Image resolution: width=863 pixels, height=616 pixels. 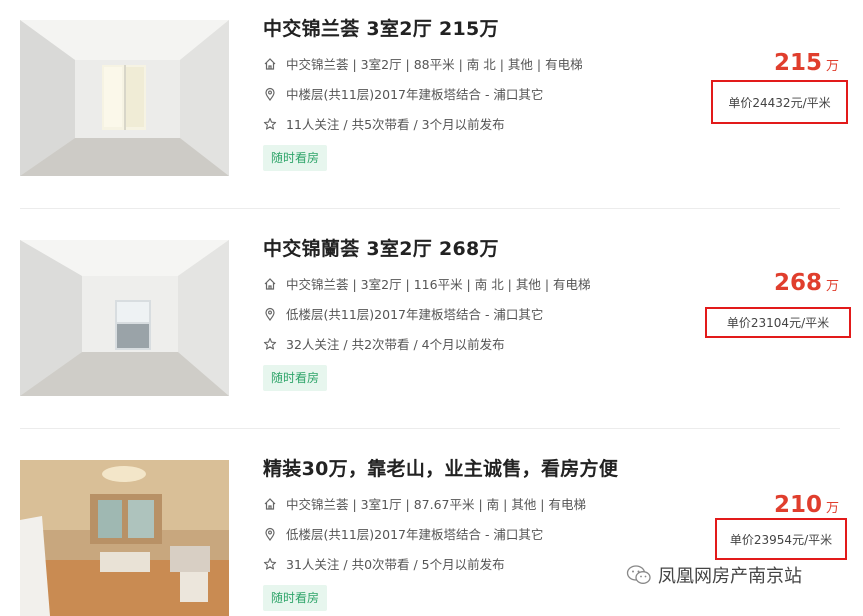 I want to click on house-info-text: 中交锦兰荟 | 3室2厅 | 88平米 | 南 北 | 其他 | 有电梯, so click(x=434, y=64).